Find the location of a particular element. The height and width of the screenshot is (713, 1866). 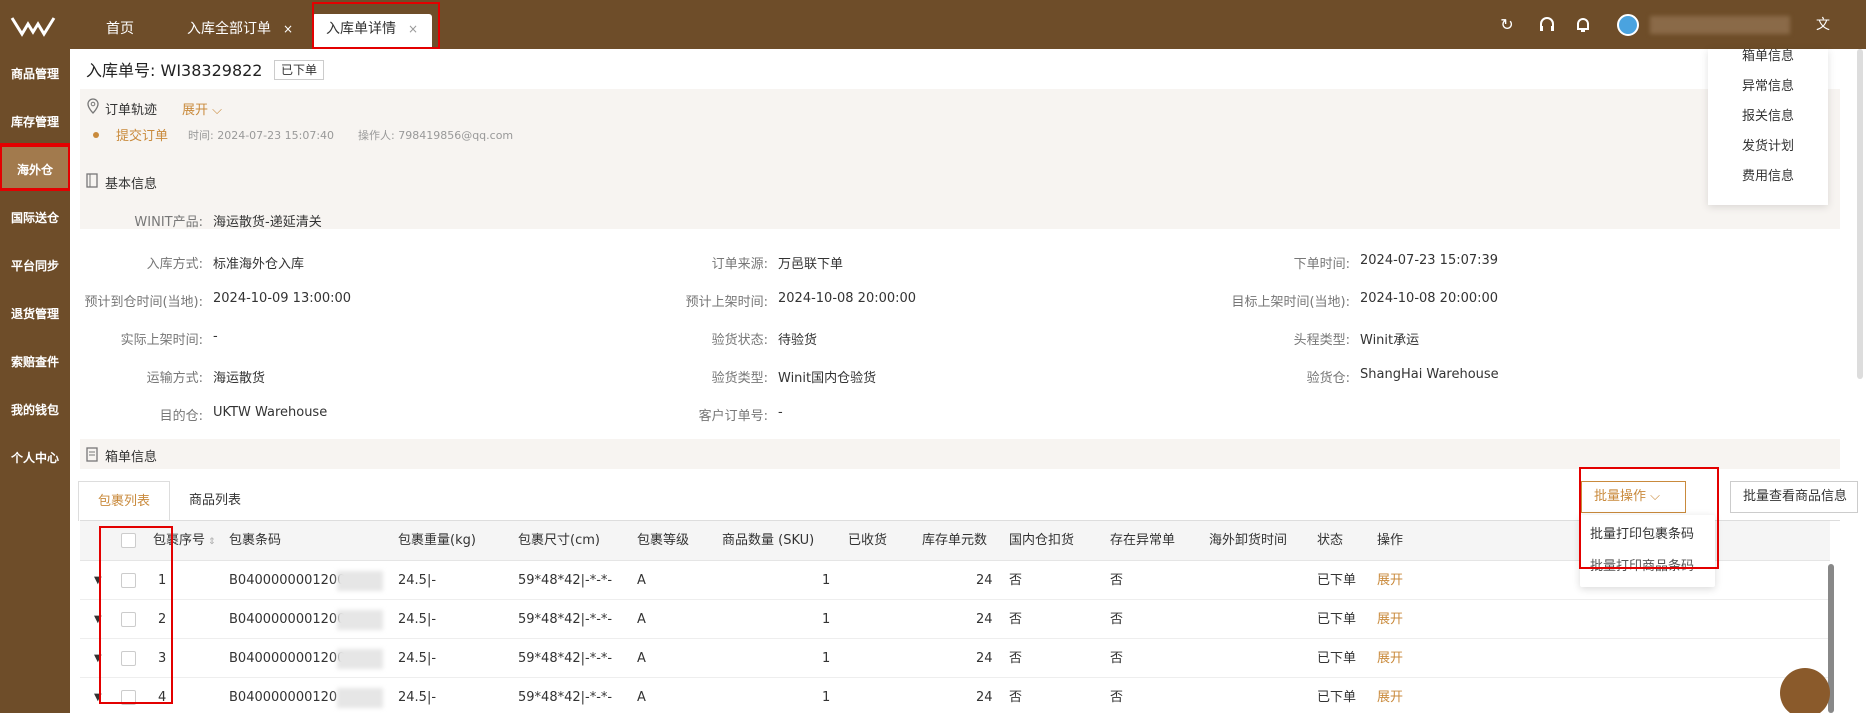

cell-no: 4 is located at coordinates (162, 697).